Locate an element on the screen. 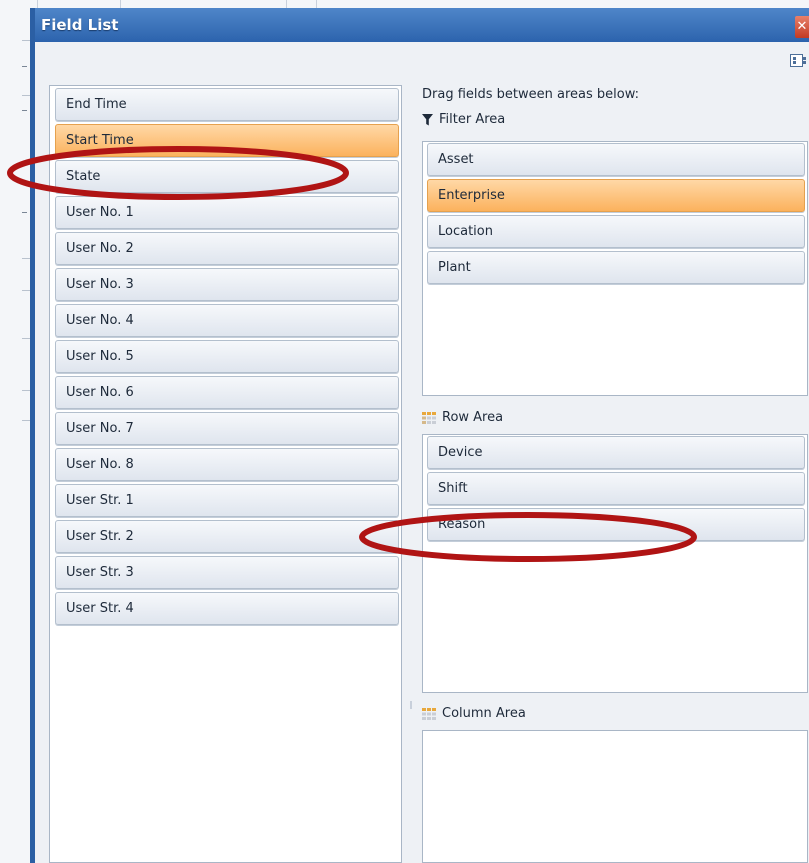  filter-field-plant: Plant is located at coordinates (616, 267).